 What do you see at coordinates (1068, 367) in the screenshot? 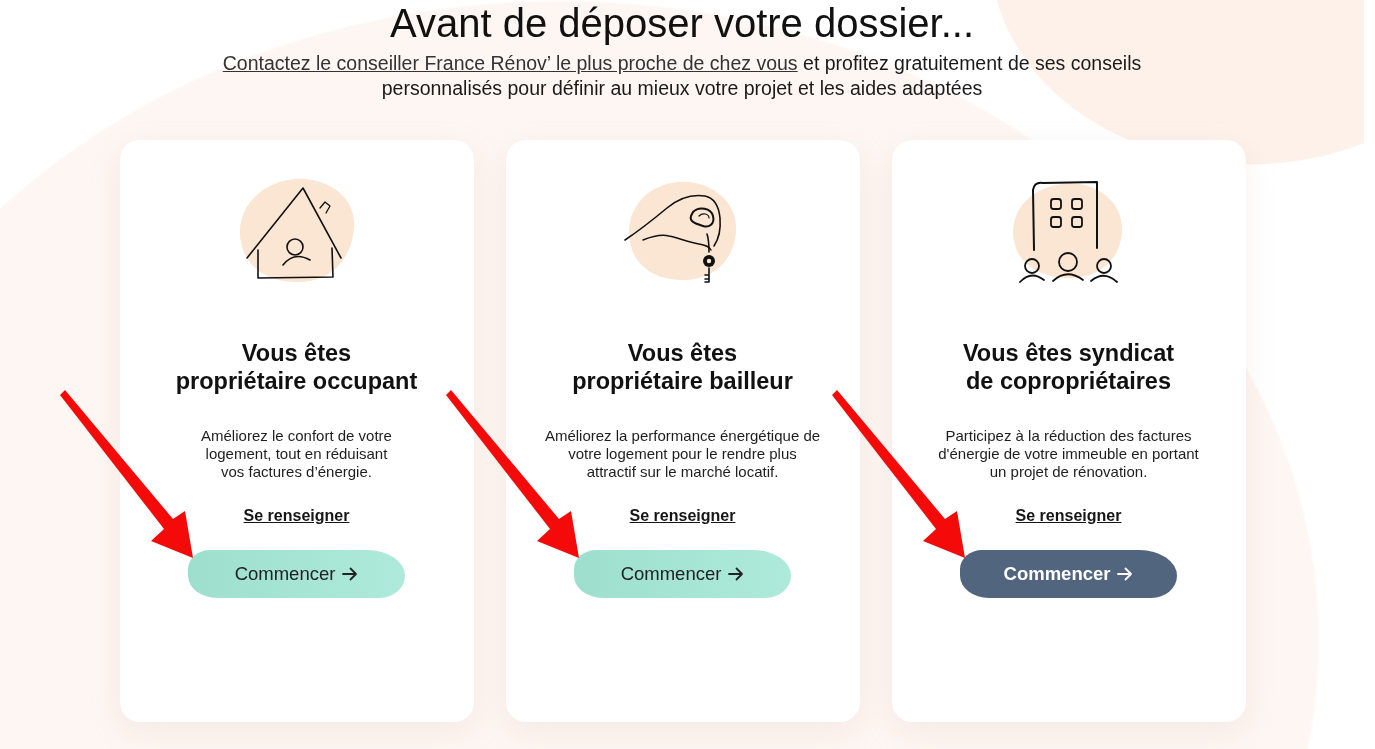
I see `card-title: Vous êtes syndicat de copropriétaires` at bounding box center [1068, 367].